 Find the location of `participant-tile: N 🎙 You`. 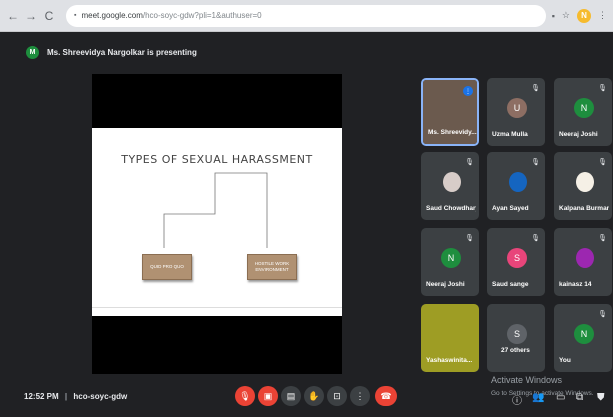

participant-tile: N 🎙 You is located at coordinates (583, 338).